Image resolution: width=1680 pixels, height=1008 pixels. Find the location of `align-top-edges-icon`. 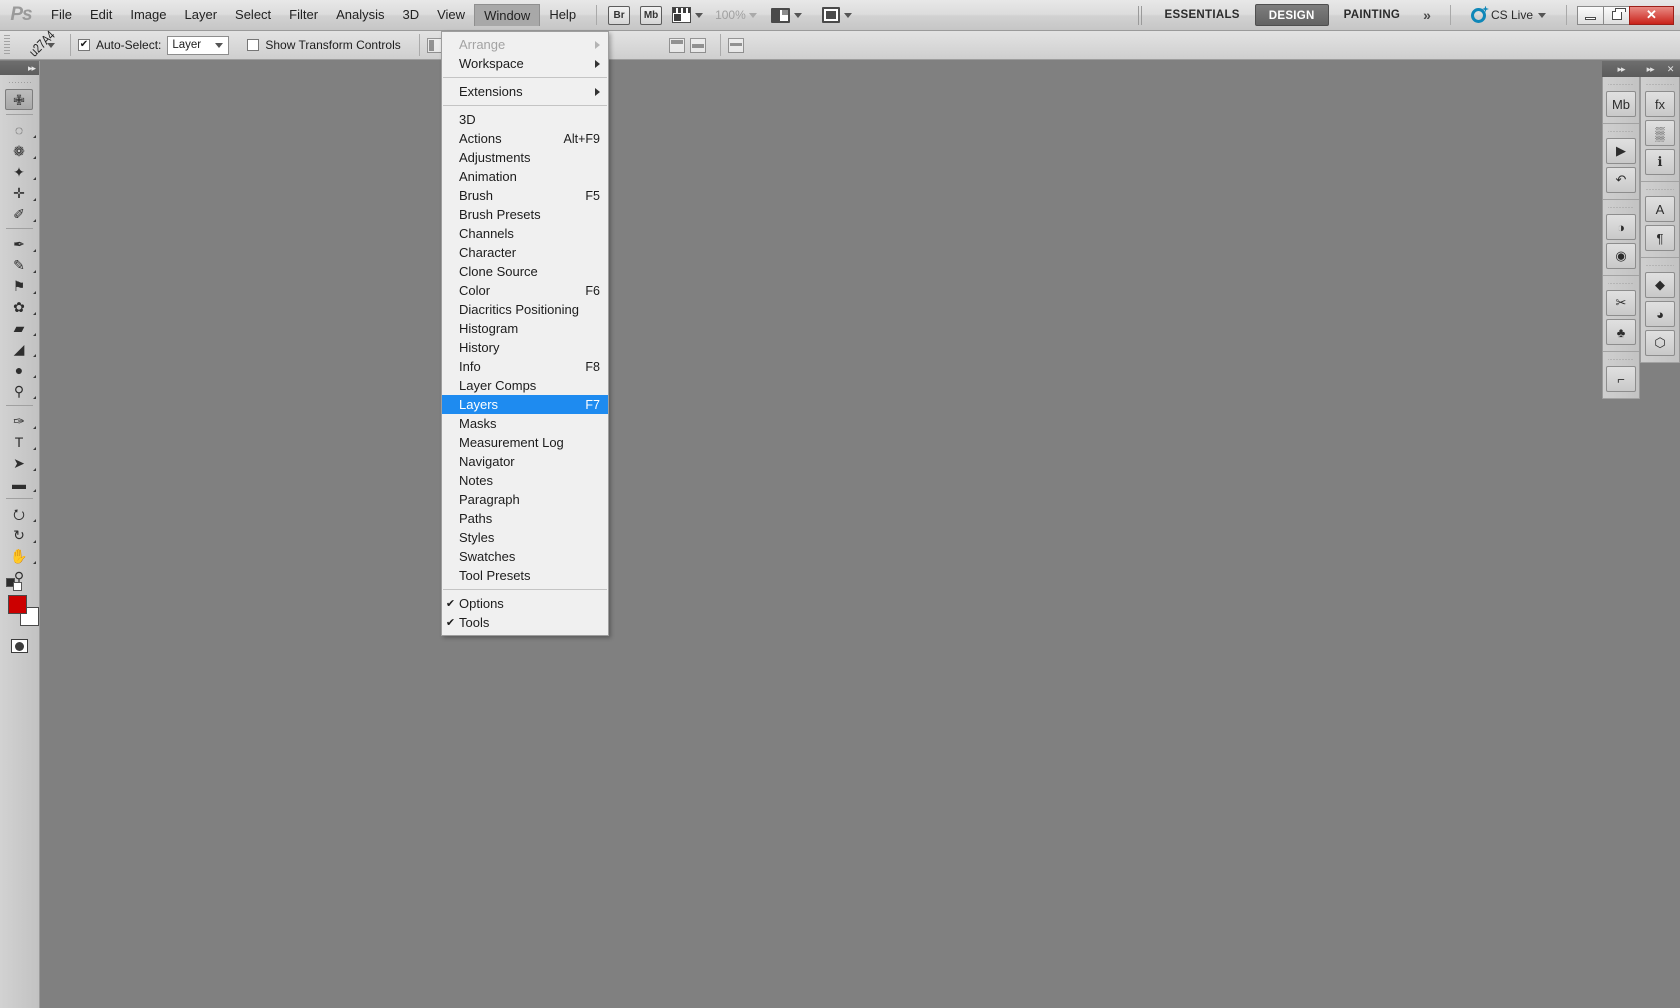

align-top-edges-icon is located at coordinates (676, 45).